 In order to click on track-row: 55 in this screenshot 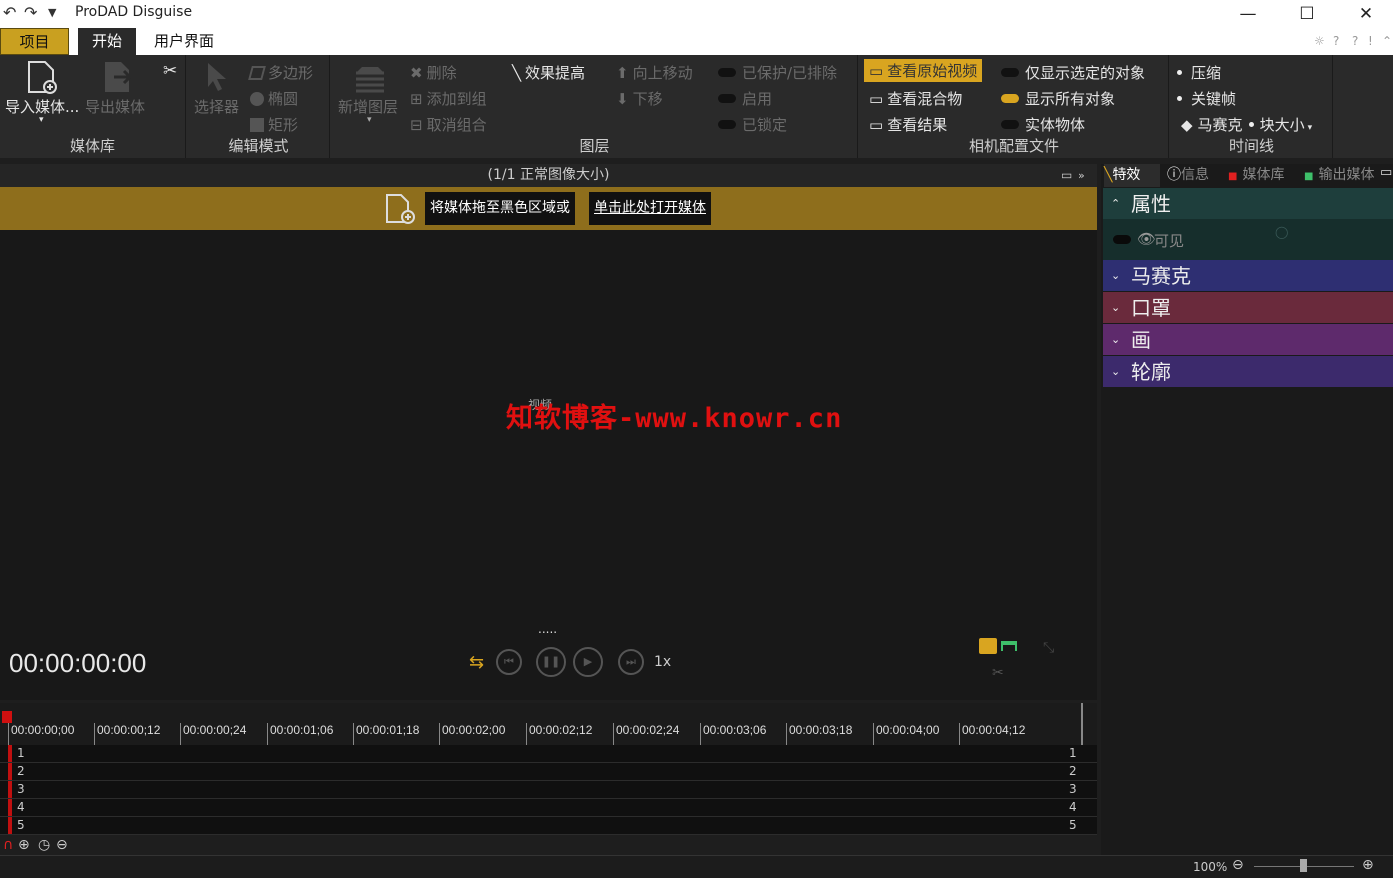, I will do `click(548, 826)`.